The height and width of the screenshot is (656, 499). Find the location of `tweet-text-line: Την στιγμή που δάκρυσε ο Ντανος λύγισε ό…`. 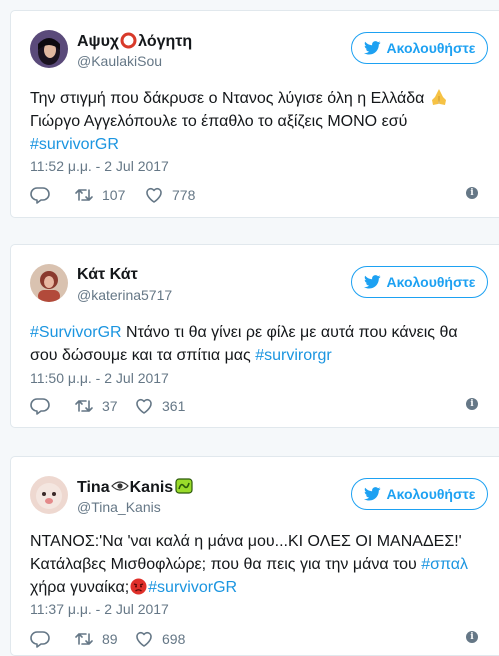

tweet-text-line: Την στιγμή που δάκρυσε ο Ντανος λύγισε ό… is located at coordinates (229, 98).